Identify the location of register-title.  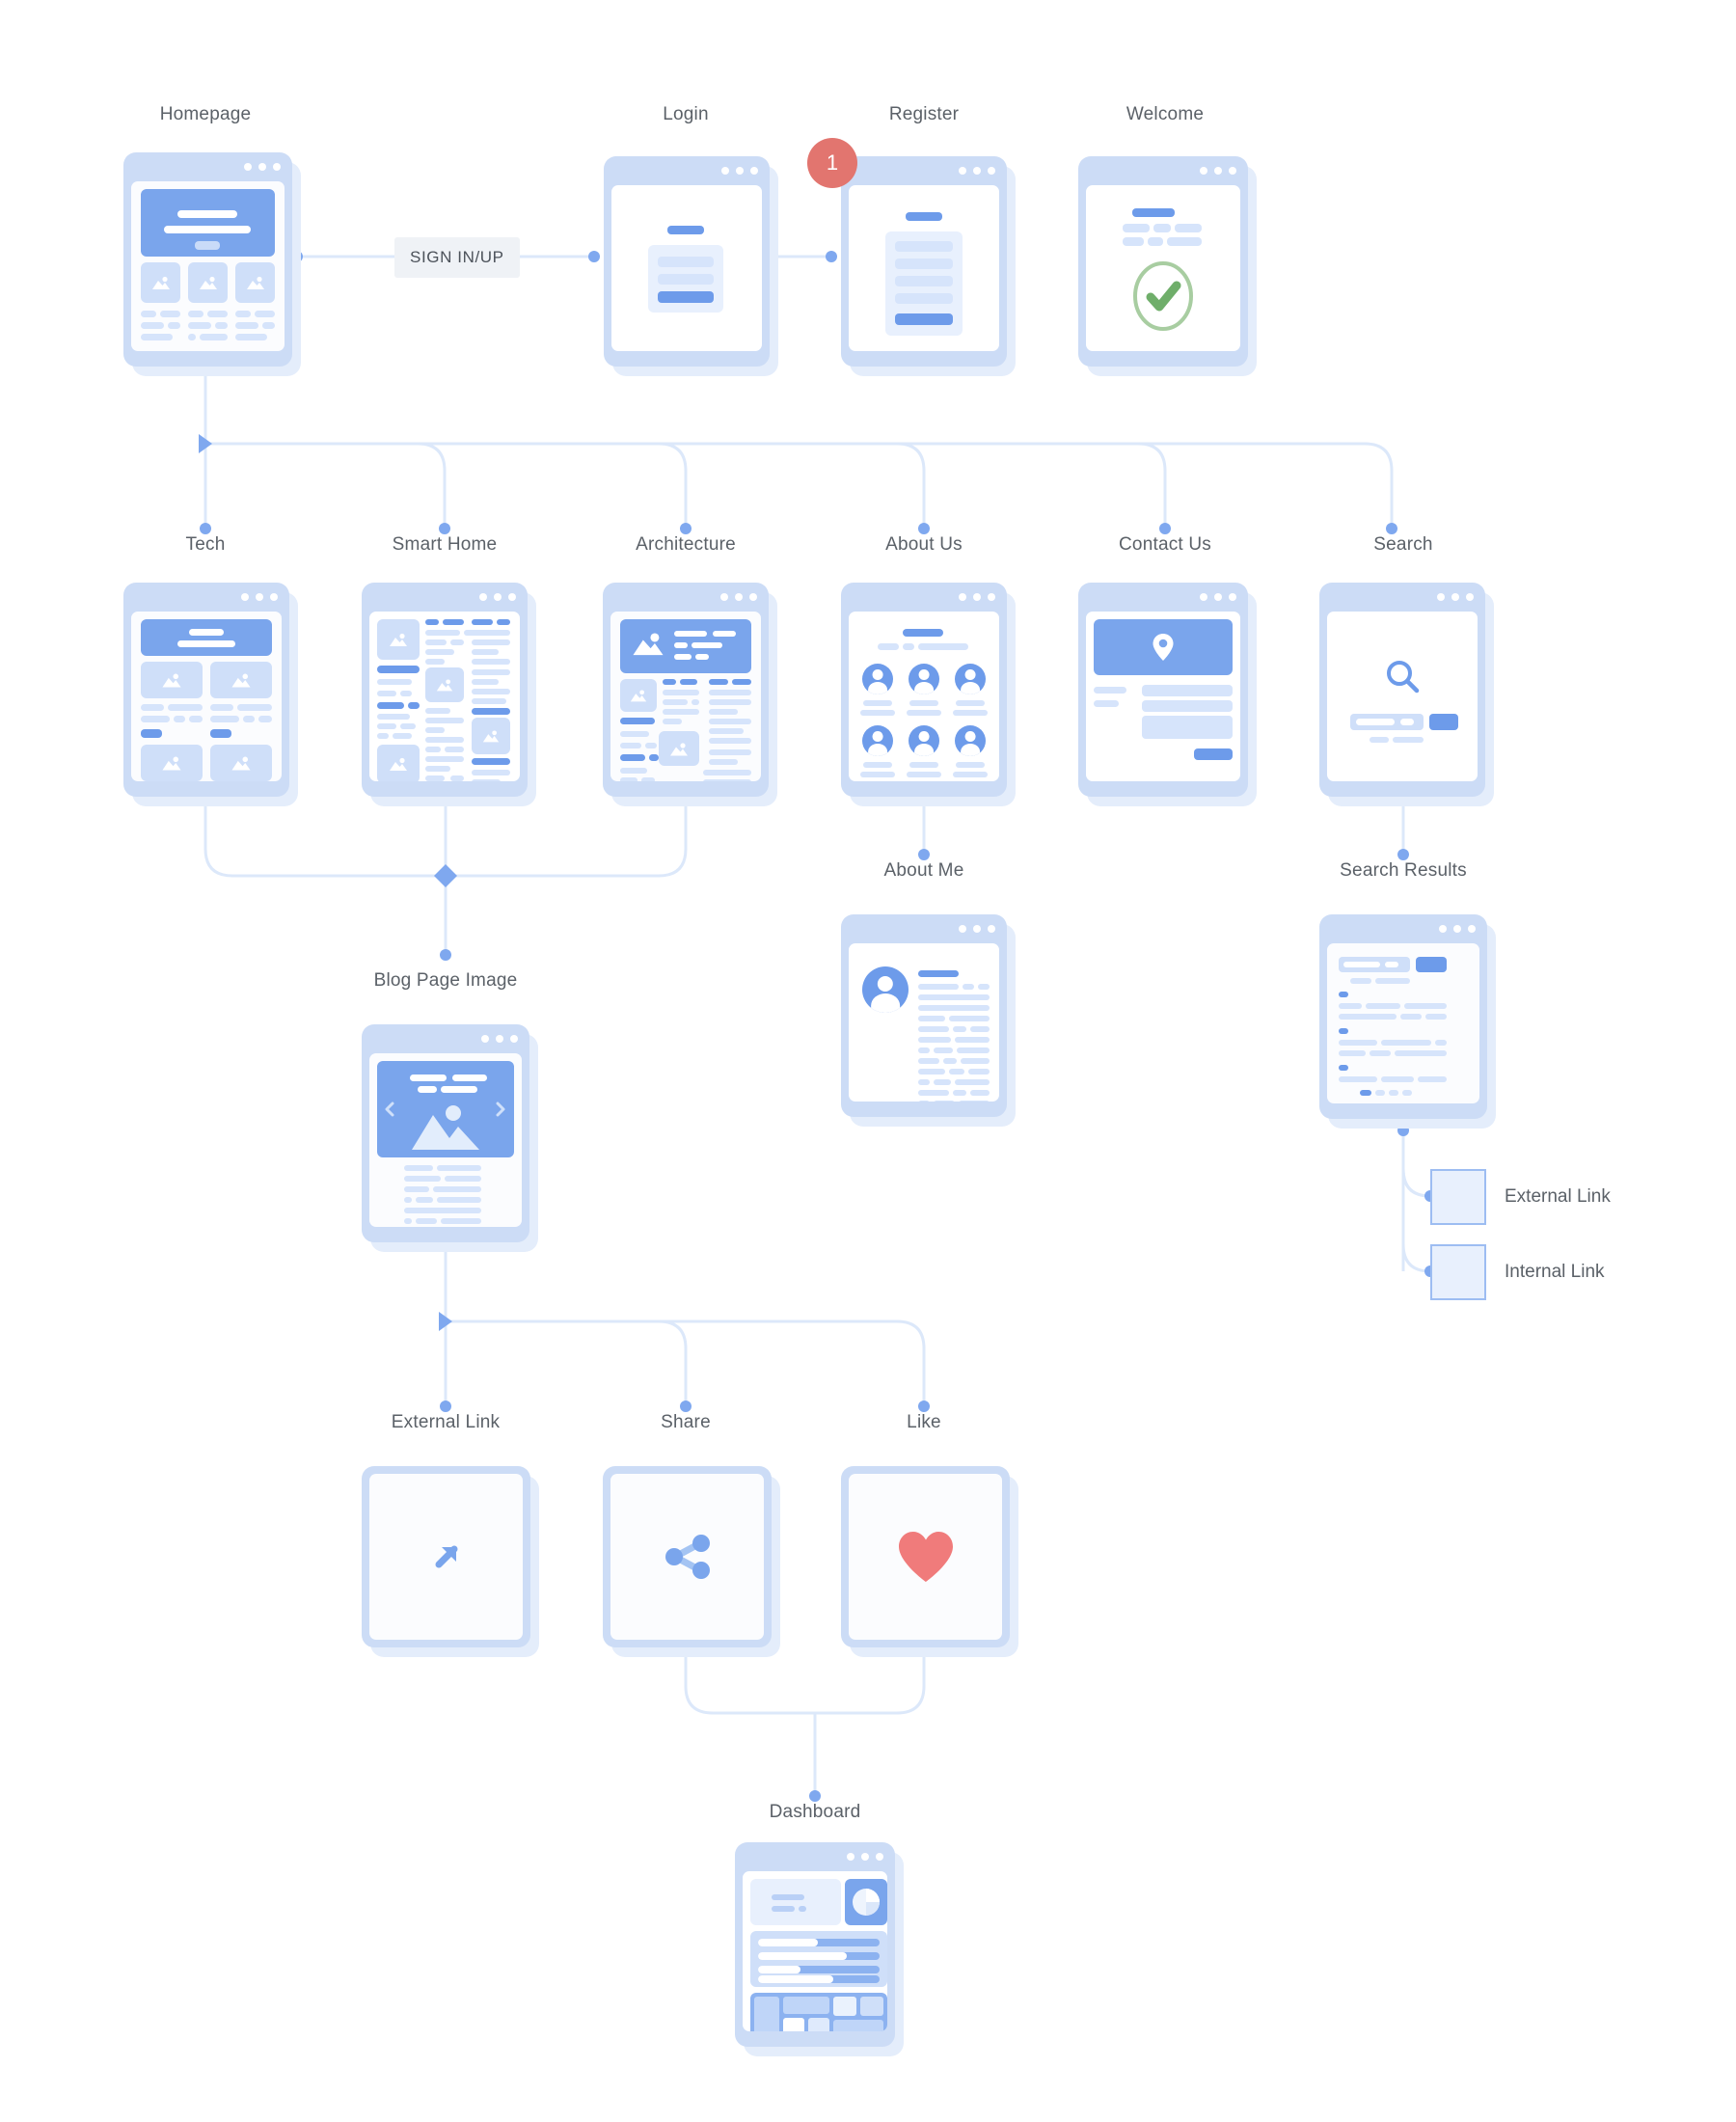
(924, 217).